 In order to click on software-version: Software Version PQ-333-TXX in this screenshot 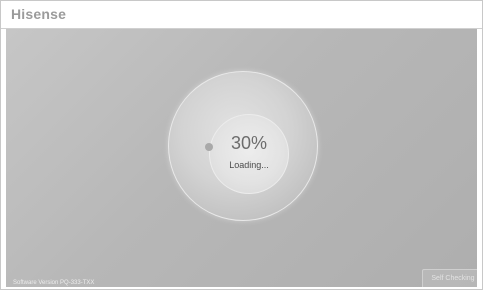, I will do `click(54, 283)`.